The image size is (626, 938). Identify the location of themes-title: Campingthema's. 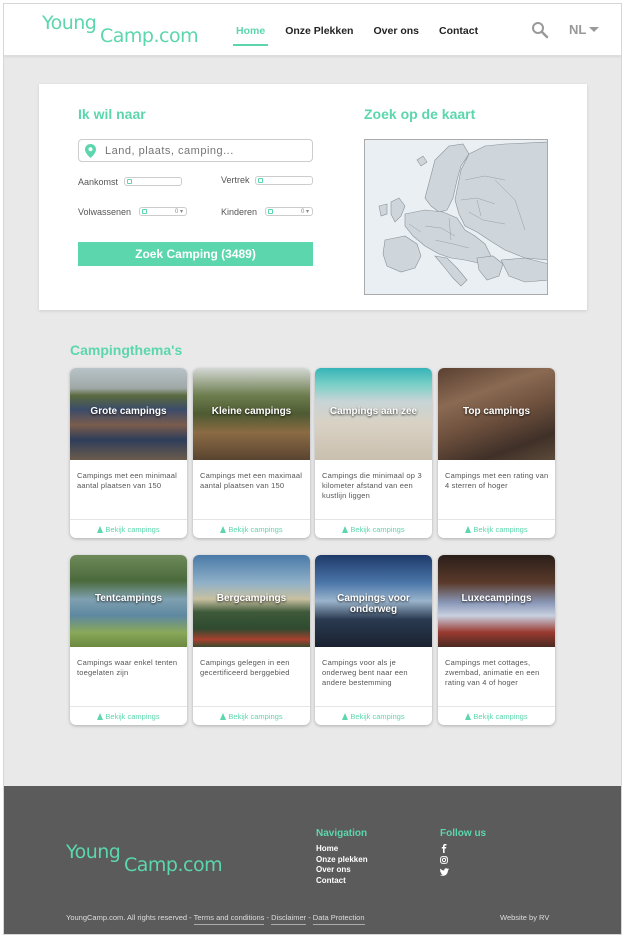
(126, 350).